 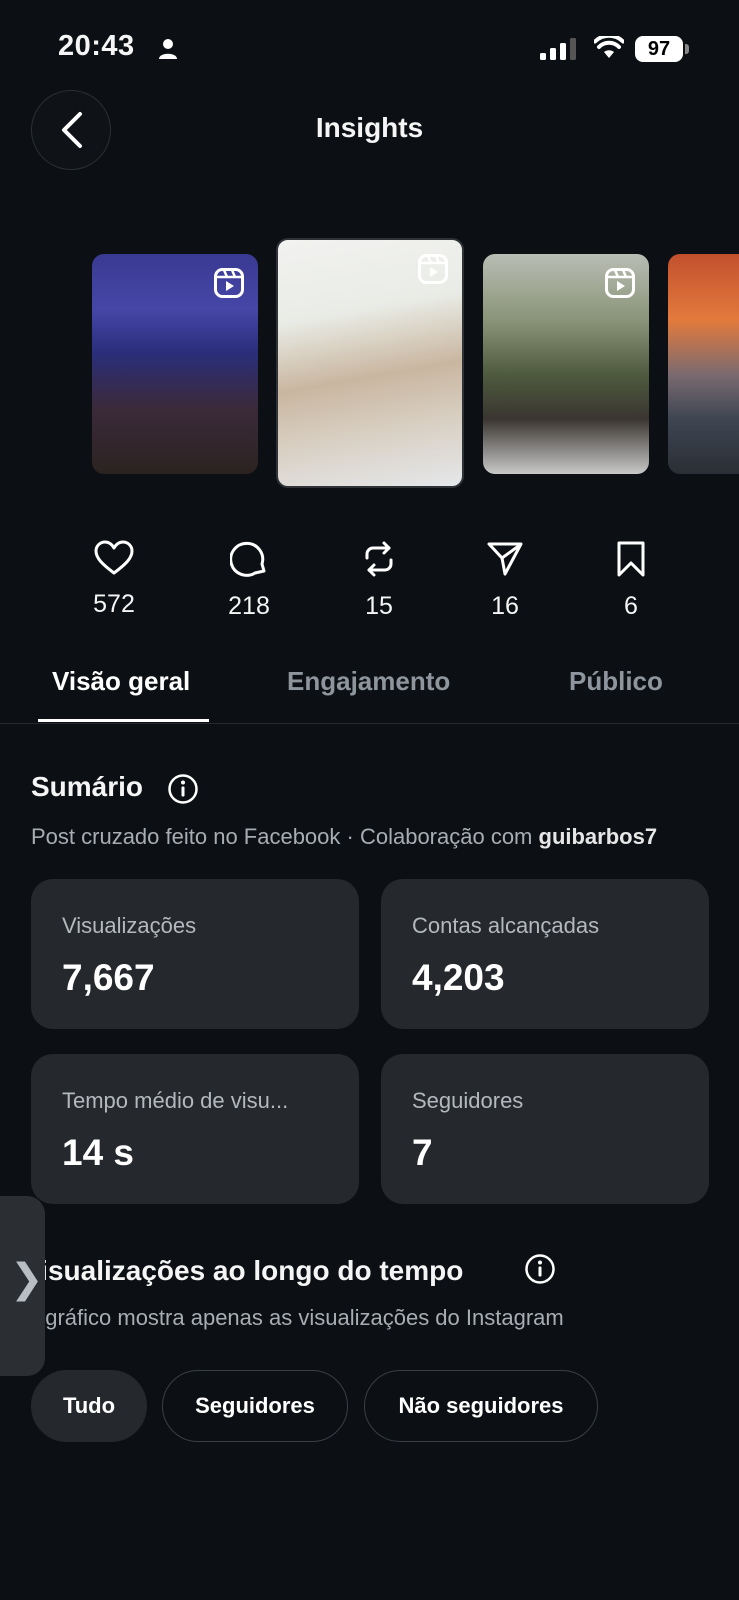 What do you see at coordinates (248, 559) in the screenshot?
I see `comment-icon` at bounding box center [248, 559].